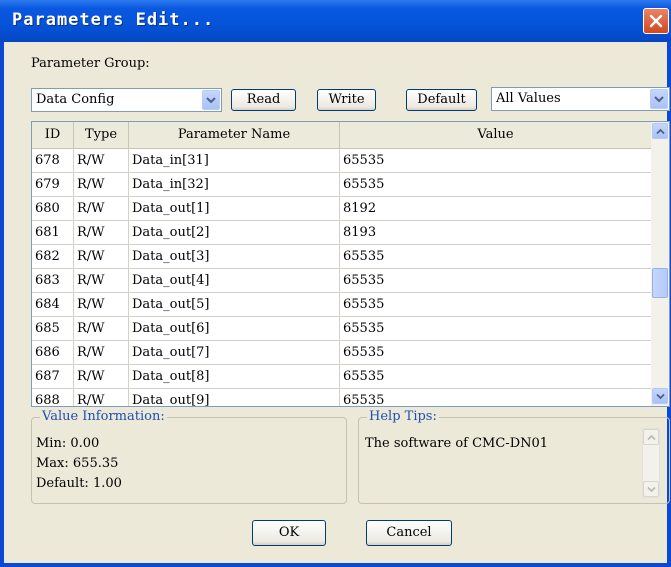 The height and width of the screenshot is (567, 671). Describe the element at coordinates (496, 135) in the screenshot. I see `column-header-value: Value` at that location.